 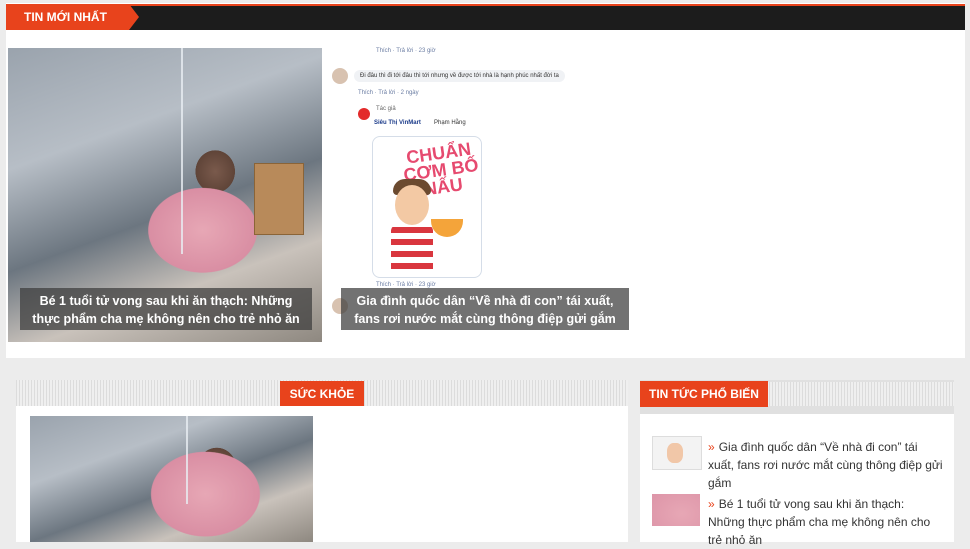 What do you see at coordinates (364, 114) in the screenshot?
I see `vinmart-avatar` at bounding box center [364, 114].